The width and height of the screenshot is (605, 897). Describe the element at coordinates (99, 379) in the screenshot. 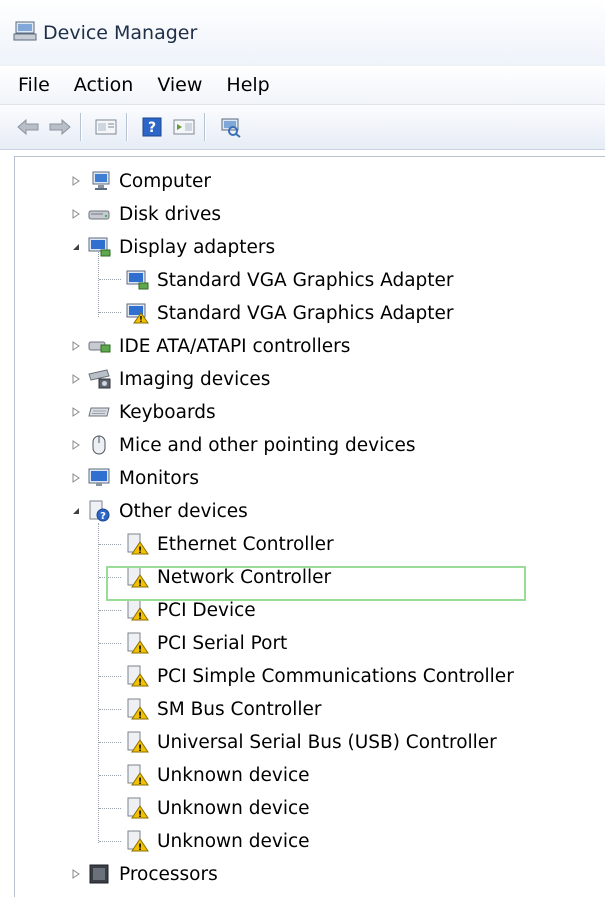

I see `scanner-camera-icon` at that location.